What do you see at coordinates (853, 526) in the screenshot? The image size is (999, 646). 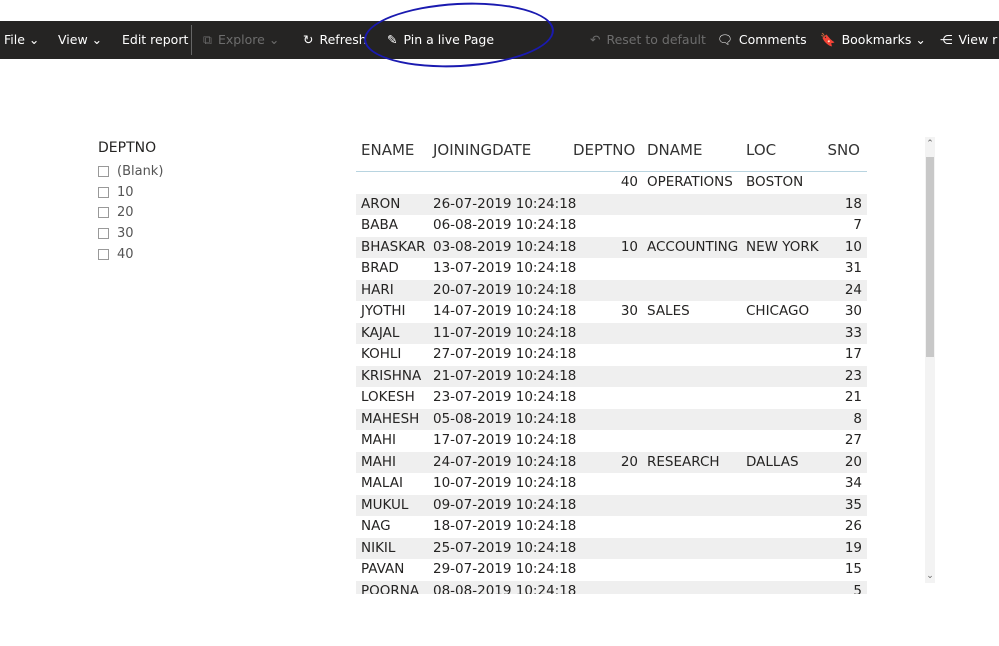 I see `table-cell: 26` at bounding box center [853, 526].